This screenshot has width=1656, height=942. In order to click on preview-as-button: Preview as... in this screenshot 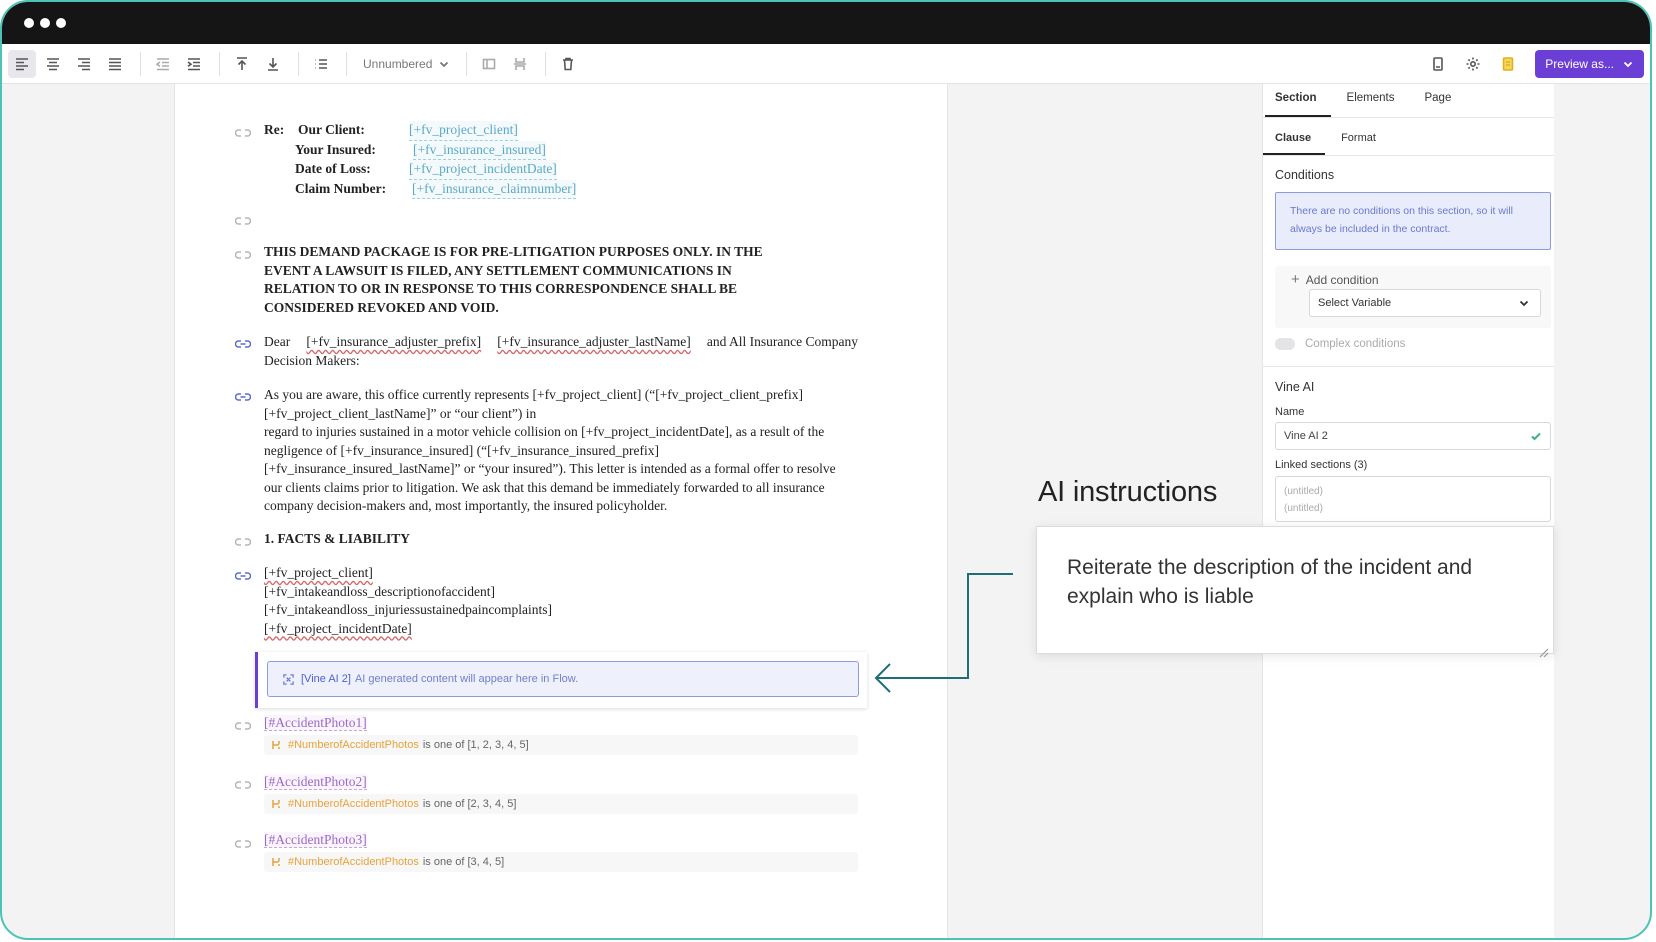, I will do `click(1589, 64)`.